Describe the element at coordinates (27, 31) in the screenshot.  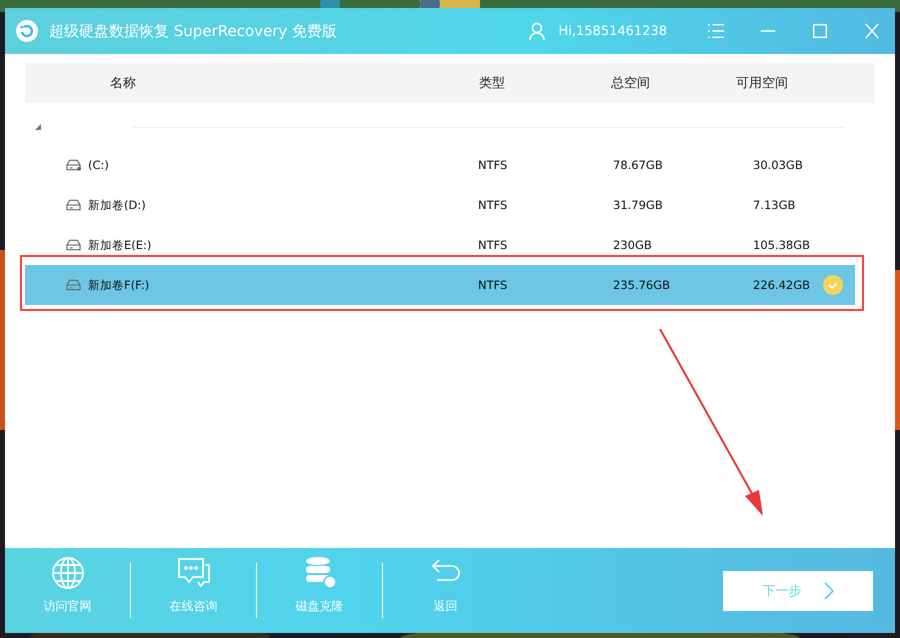
I see `logo-icon` at that location.